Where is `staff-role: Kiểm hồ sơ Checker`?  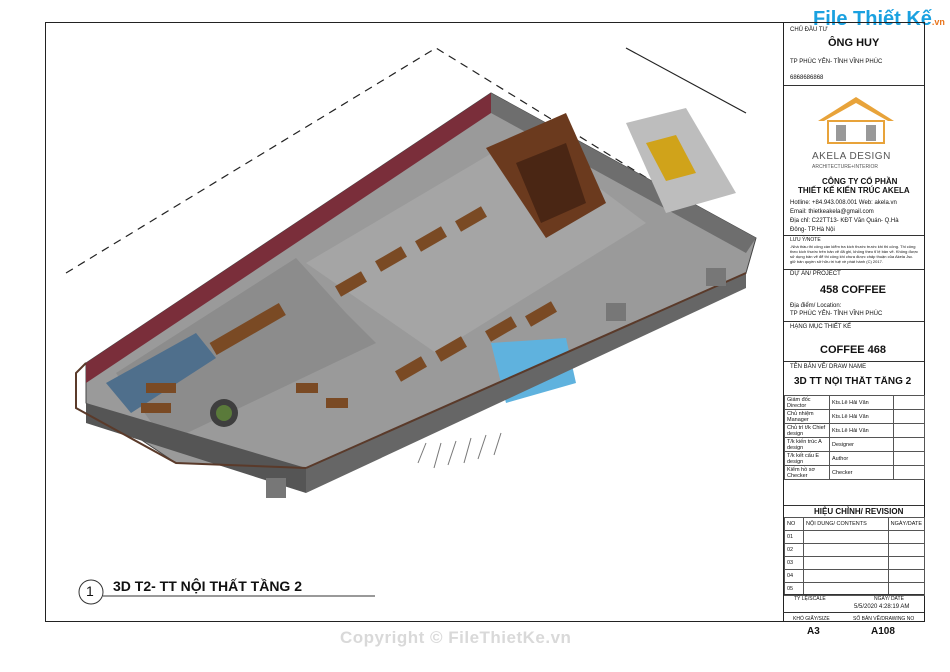 staff-role: Kiểm hồ sơ Checker is located at coordinates (807, 472).